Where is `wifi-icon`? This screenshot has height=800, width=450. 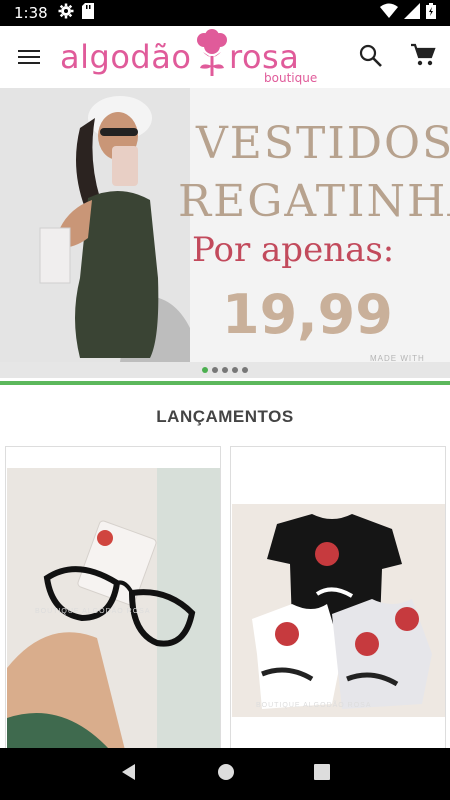
wifi-icon is located at coordinates (389, 13).